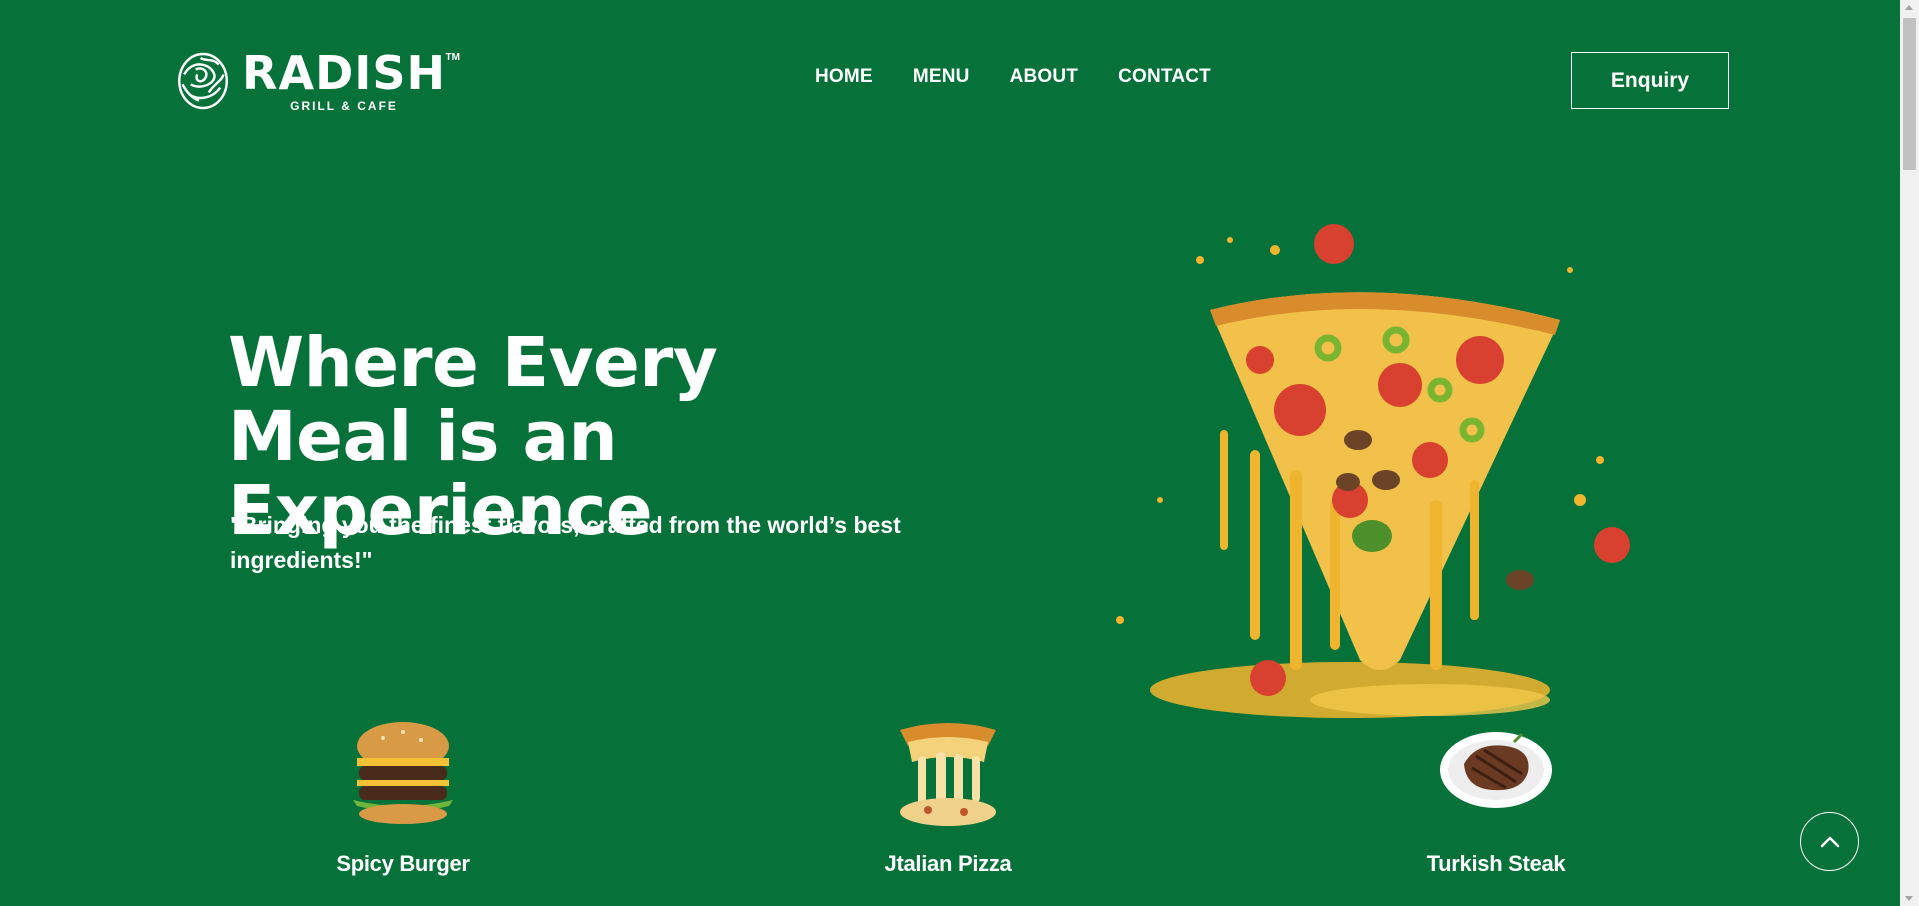 The width and height of the screenshot is (1919, 906). Describe the element at coordinates (473, 363) in the screenshot. I see `hero-title-line-1: Where Every` at that location.